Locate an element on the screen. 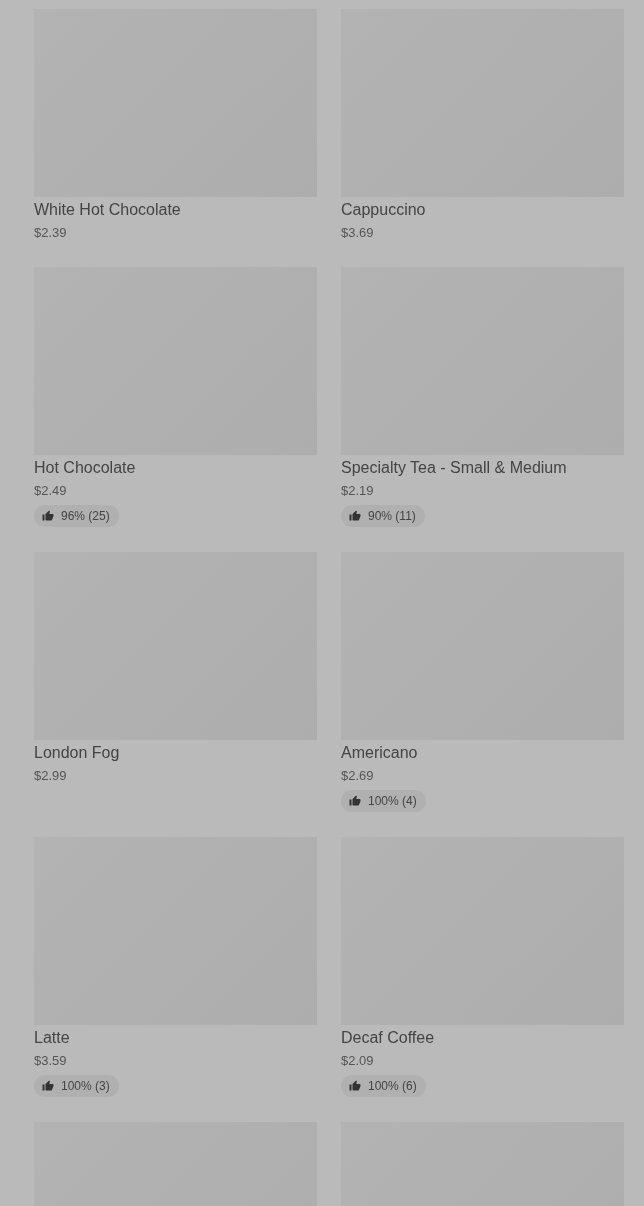 The width and height of the screenshot is (644, 1206). item-price: $2.19 is located at coordinates (357, 491).